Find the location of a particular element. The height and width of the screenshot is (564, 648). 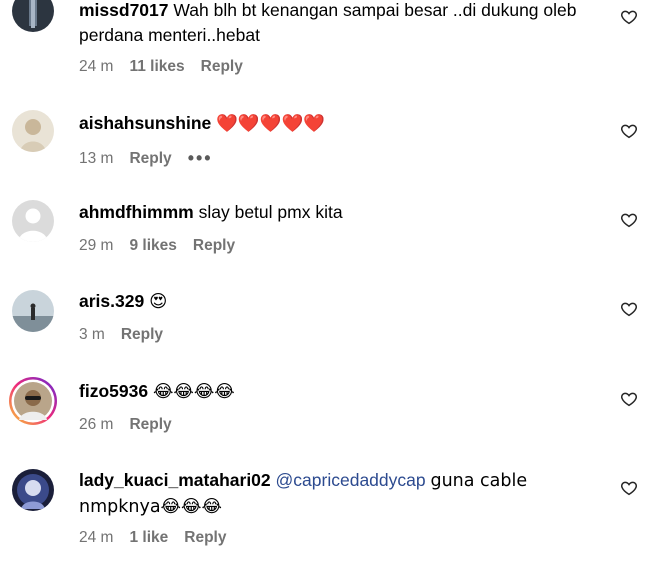

comment-meta: 26 m Reply is located at coordinates (125, 425).